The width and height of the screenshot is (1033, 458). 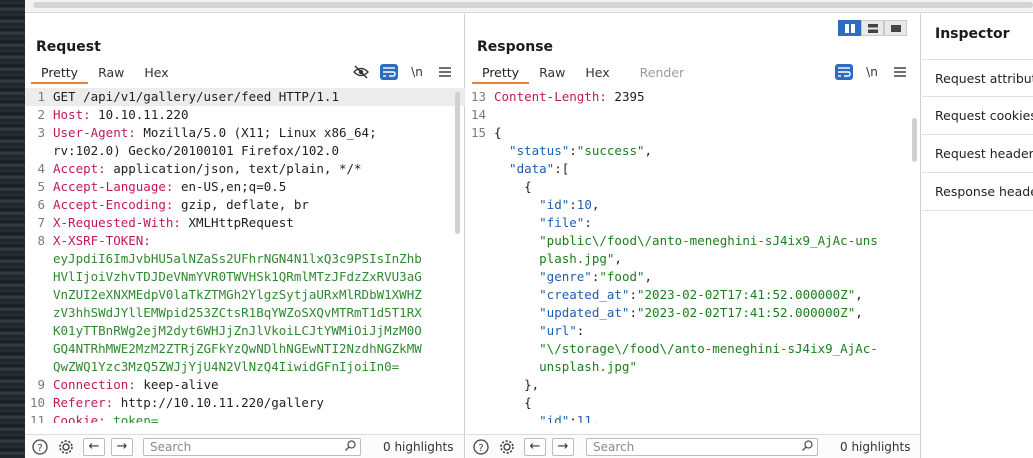 What do you see at coordinates (117, 186) in the screenshot?
I see `code-token: Accept-Language:` at bounding box center [117, 186].